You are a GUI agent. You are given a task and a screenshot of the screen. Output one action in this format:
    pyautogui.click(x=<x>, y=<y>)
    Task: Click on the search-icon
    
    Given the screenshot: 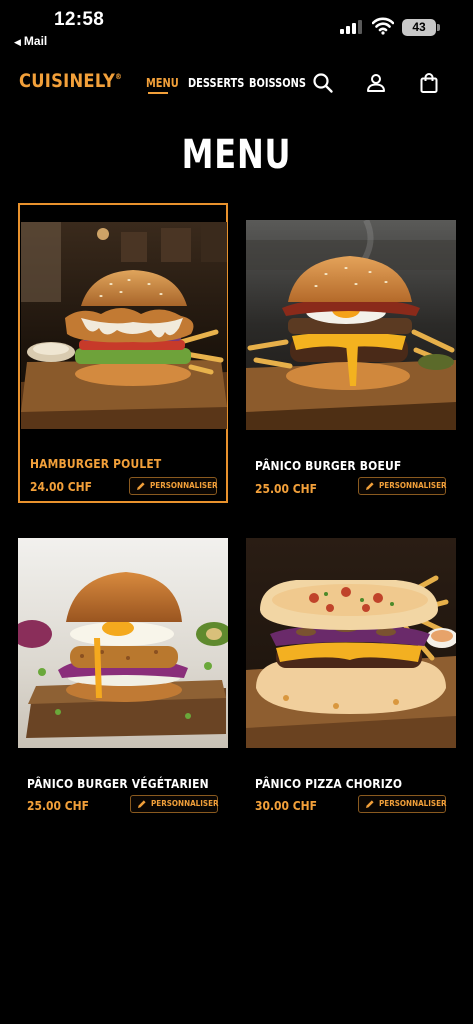 What is the action you would take?
    pyautogui.click(x=323, y=83)
    